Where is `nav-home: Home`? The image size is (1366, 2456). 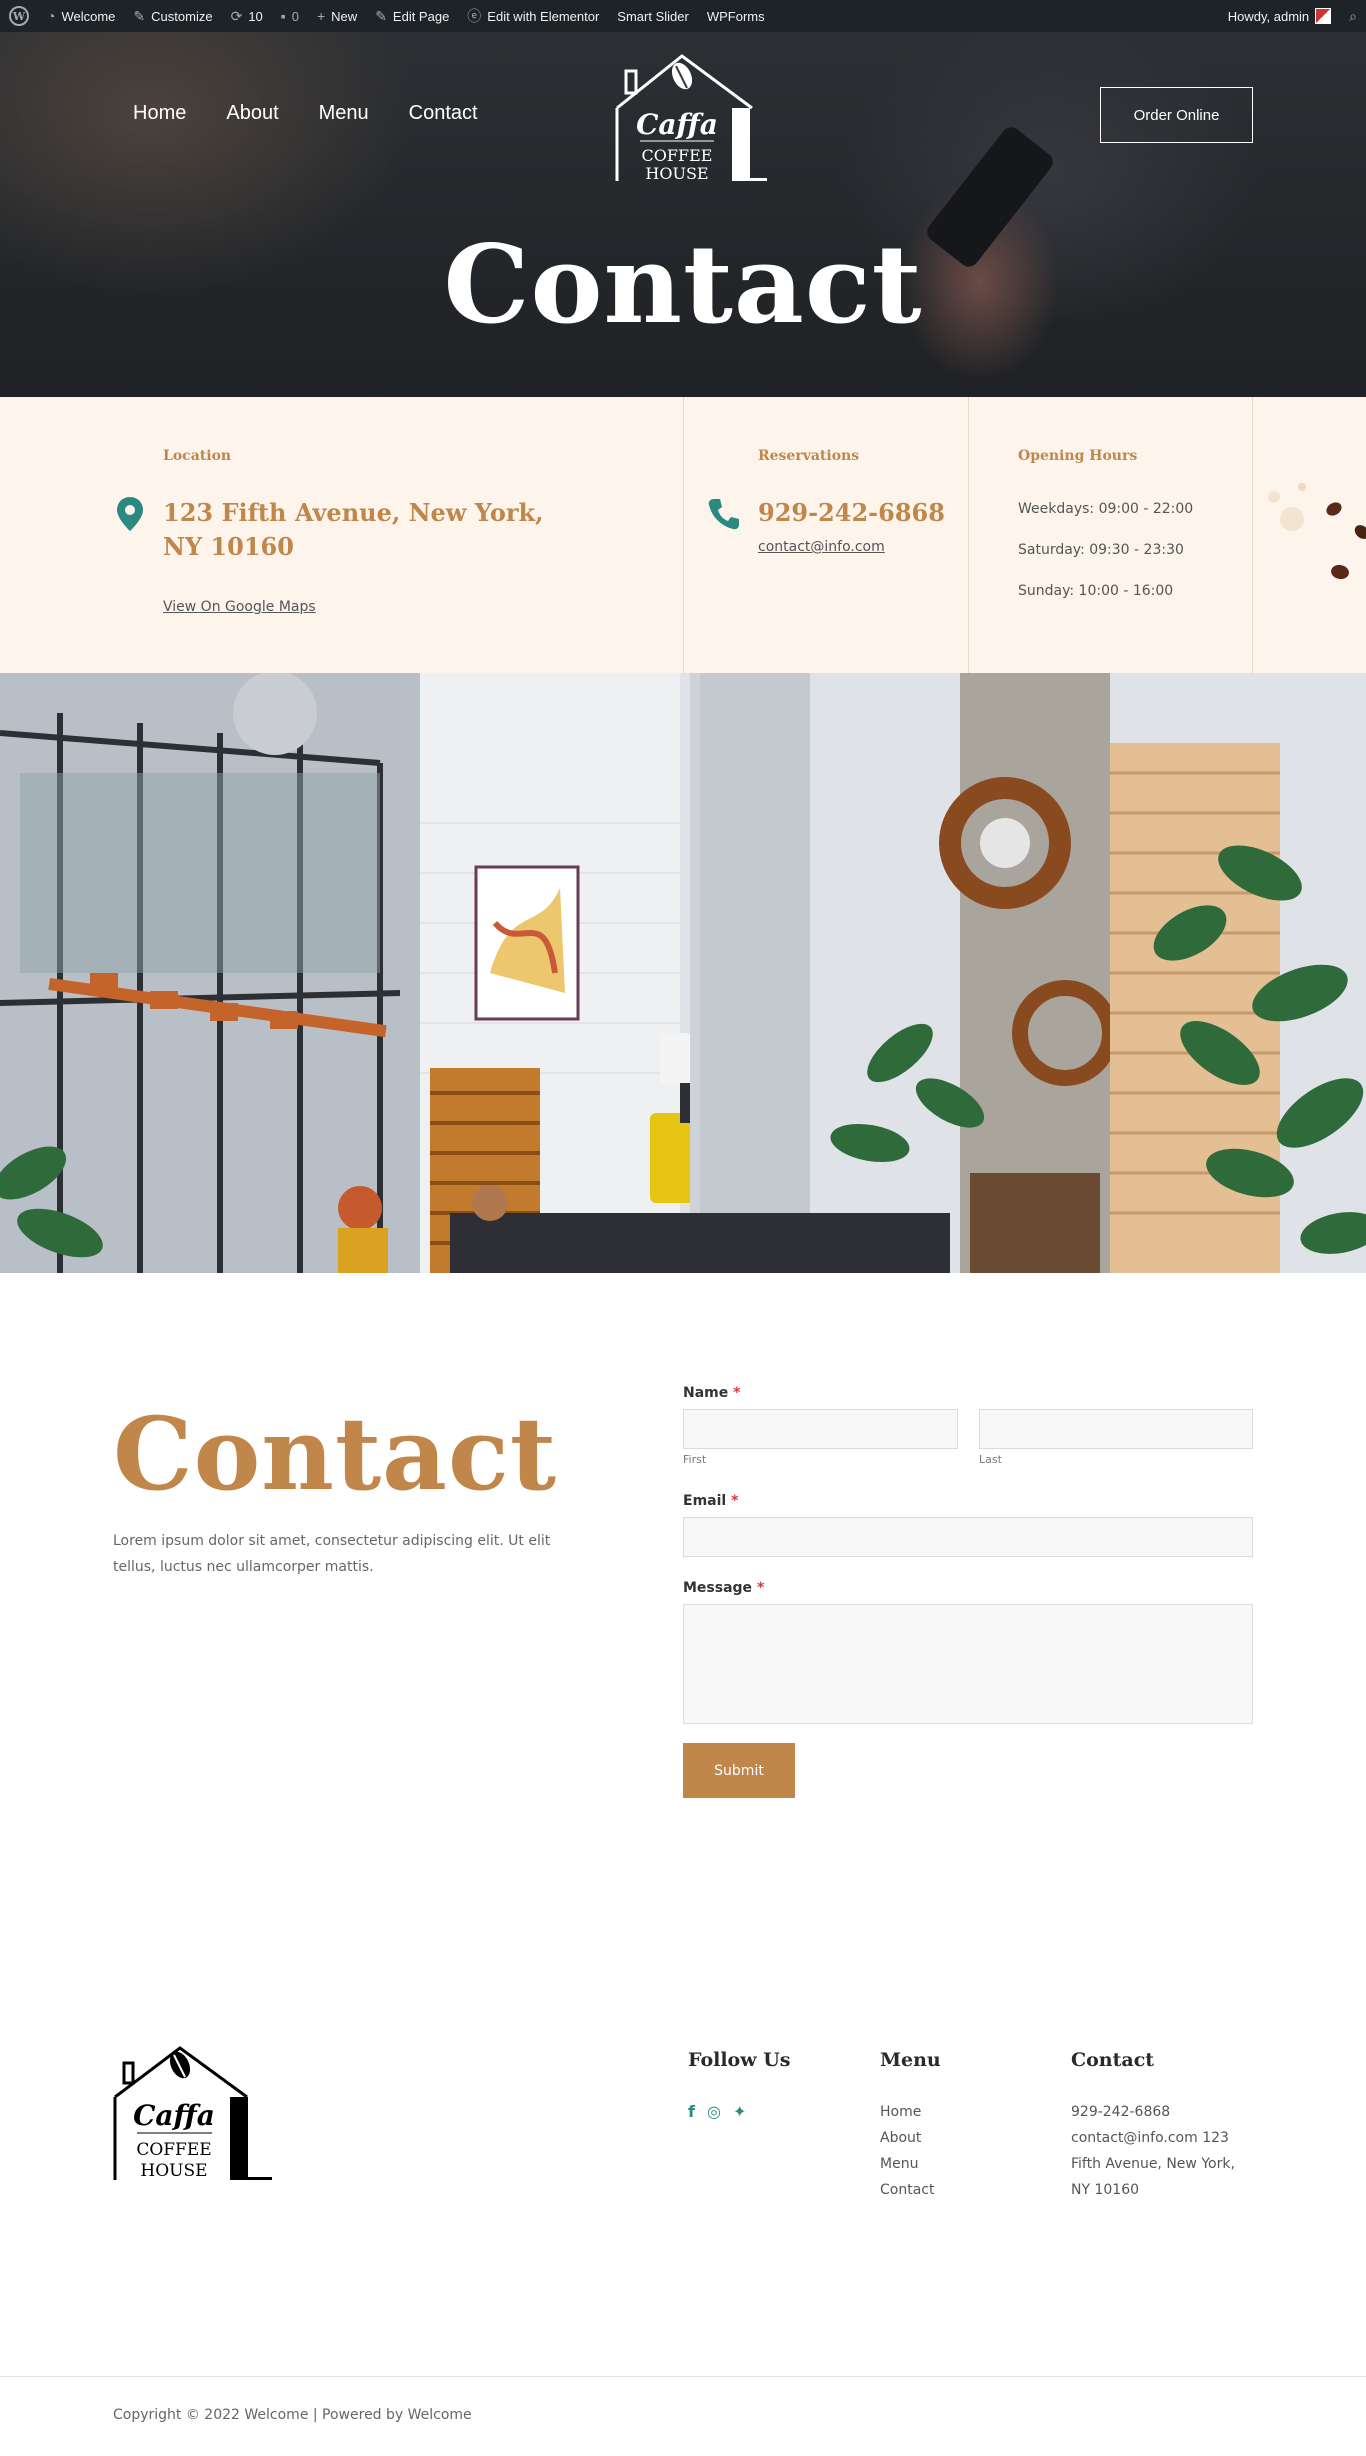
nav-home: Home is located at coordinates (159, 113).